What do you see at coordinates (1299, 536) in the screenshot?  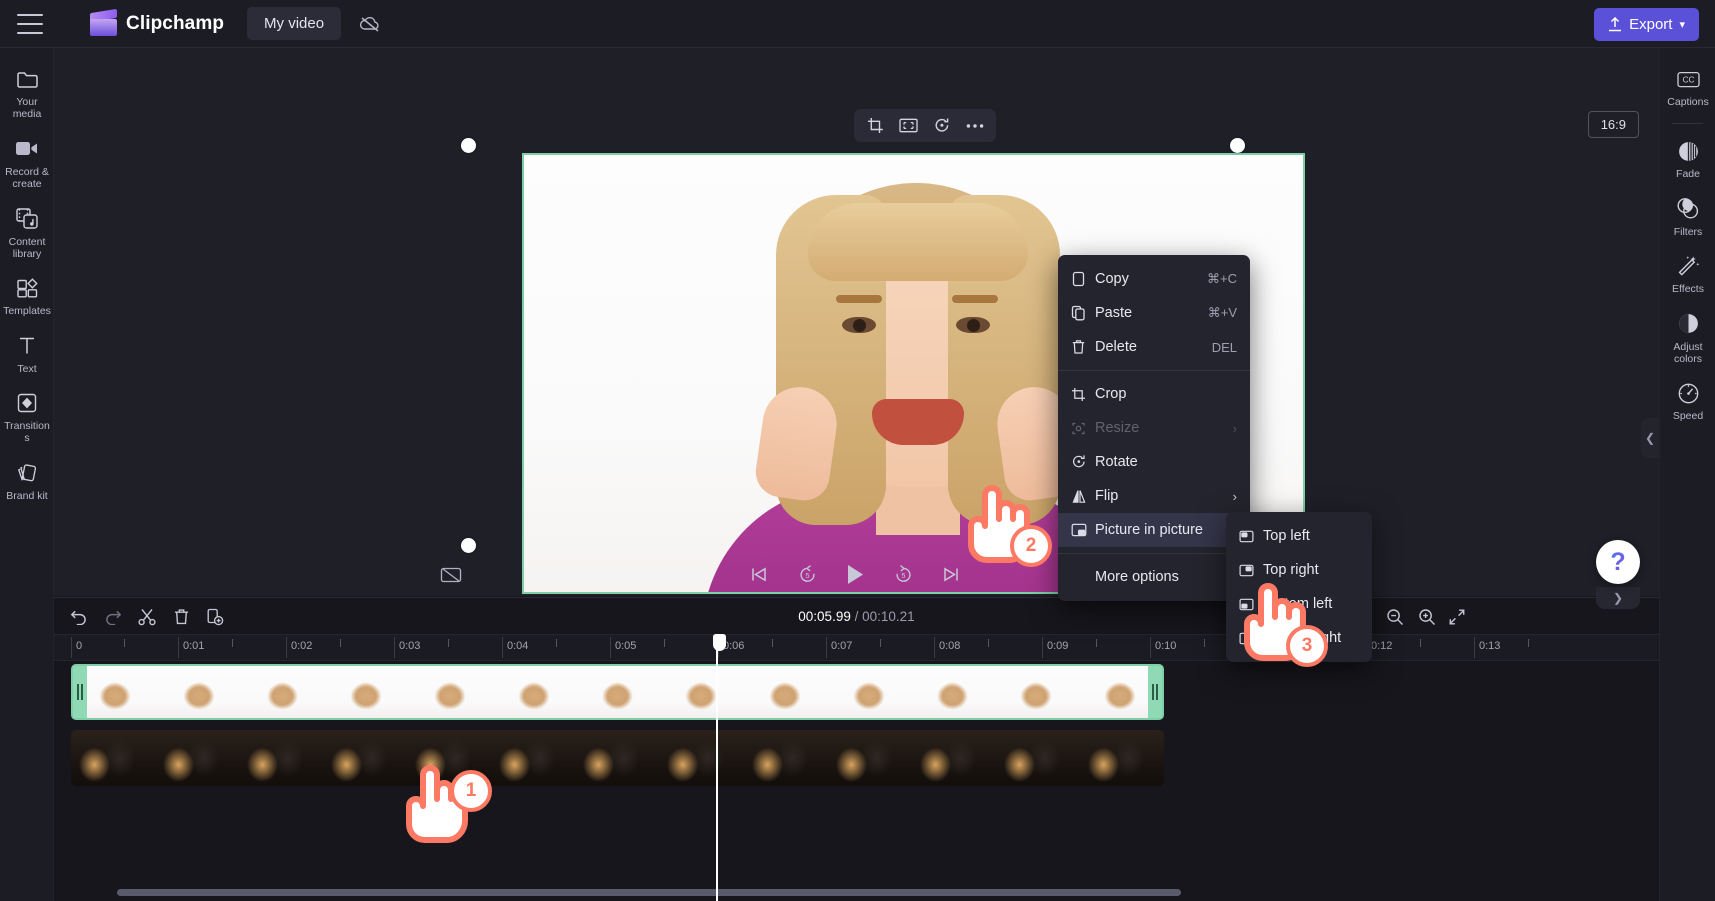 I see `submenu-item-top-left: Top left` at bounding box center [1299, 536].